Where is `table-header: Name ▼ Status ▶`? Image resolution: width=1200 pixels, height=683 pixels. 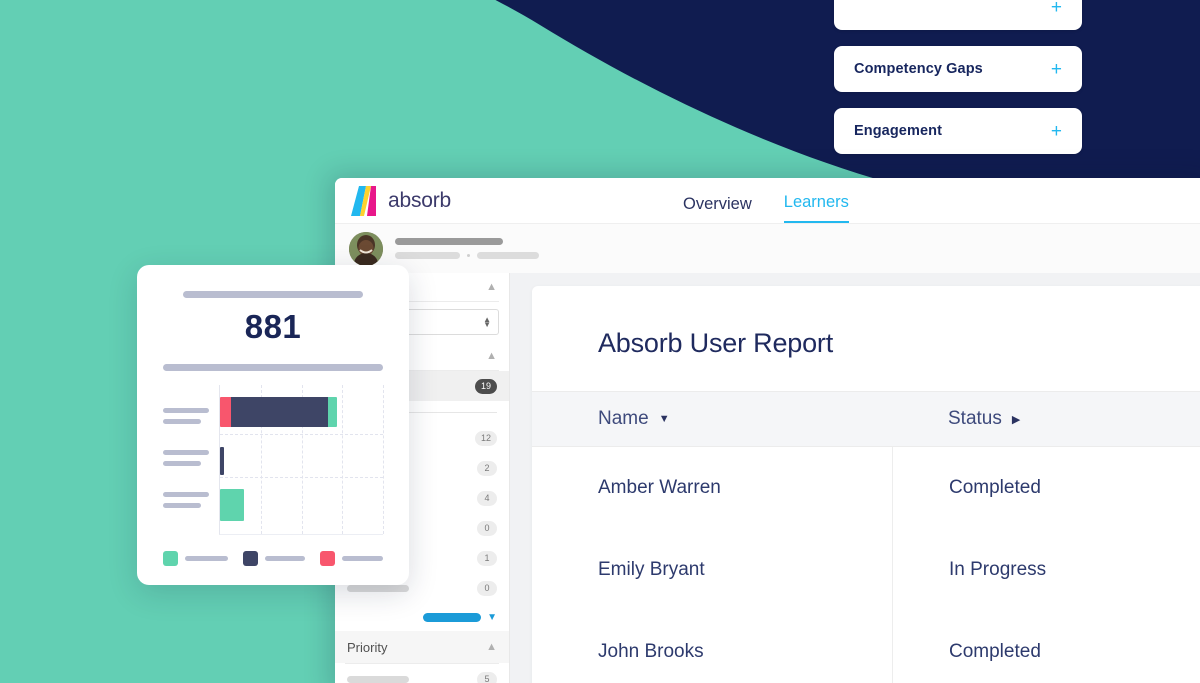 table-header: Name ▼ Status ▶ is located at coordinates (866, 419).